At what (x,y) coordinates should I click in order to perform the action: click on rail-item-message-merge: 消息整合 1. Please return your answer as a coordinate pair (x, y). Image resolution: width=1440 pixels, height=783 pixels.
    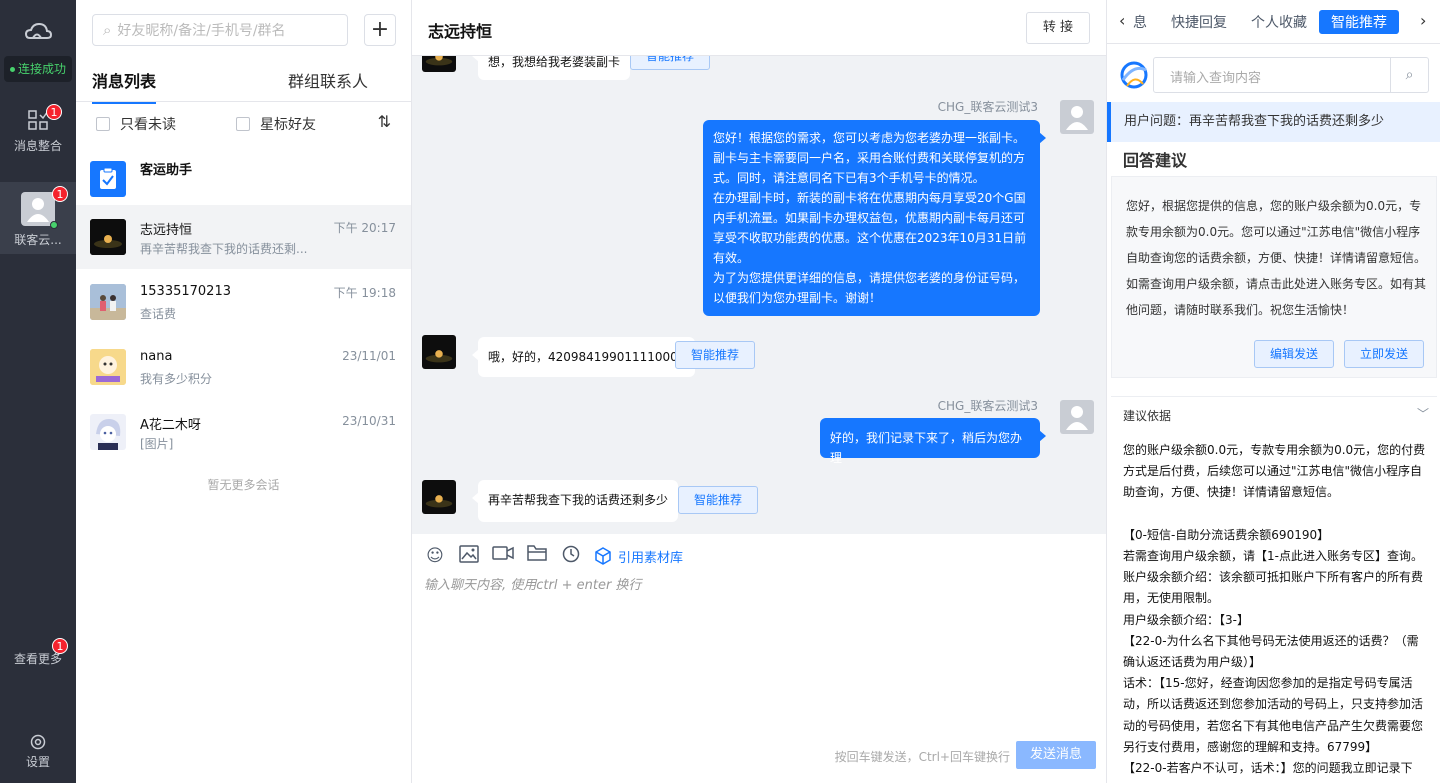
    Looking at the image, I should click on (38, 136).